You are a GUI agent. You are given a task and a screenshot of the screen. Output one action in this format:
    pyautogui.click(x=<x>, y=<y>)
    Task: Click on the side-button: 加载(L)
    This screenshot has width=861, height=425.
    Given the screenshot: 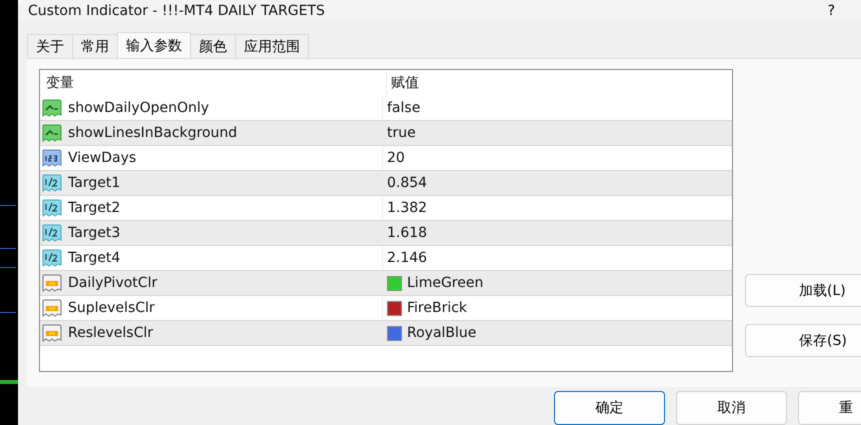 What is the action you would take?
    pyautogui.click(x=803, y=290)
    